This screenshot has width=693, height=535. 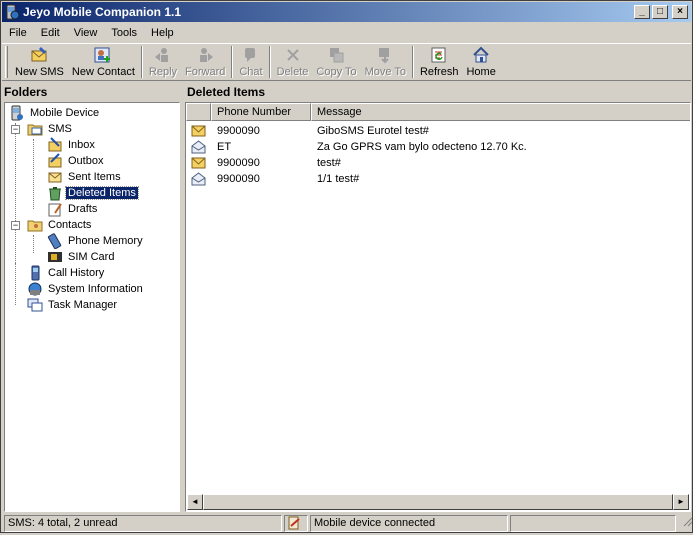 I want to click on read-message-icon, so click(x=198, y=178).